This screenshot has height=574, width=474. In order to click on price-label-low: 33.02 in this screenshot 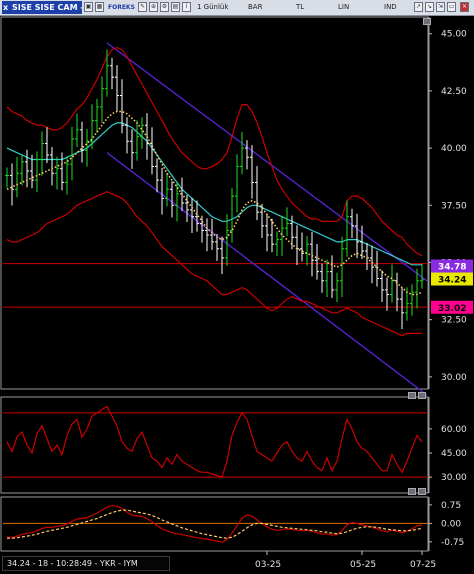, I will do `click(452, 309)`.